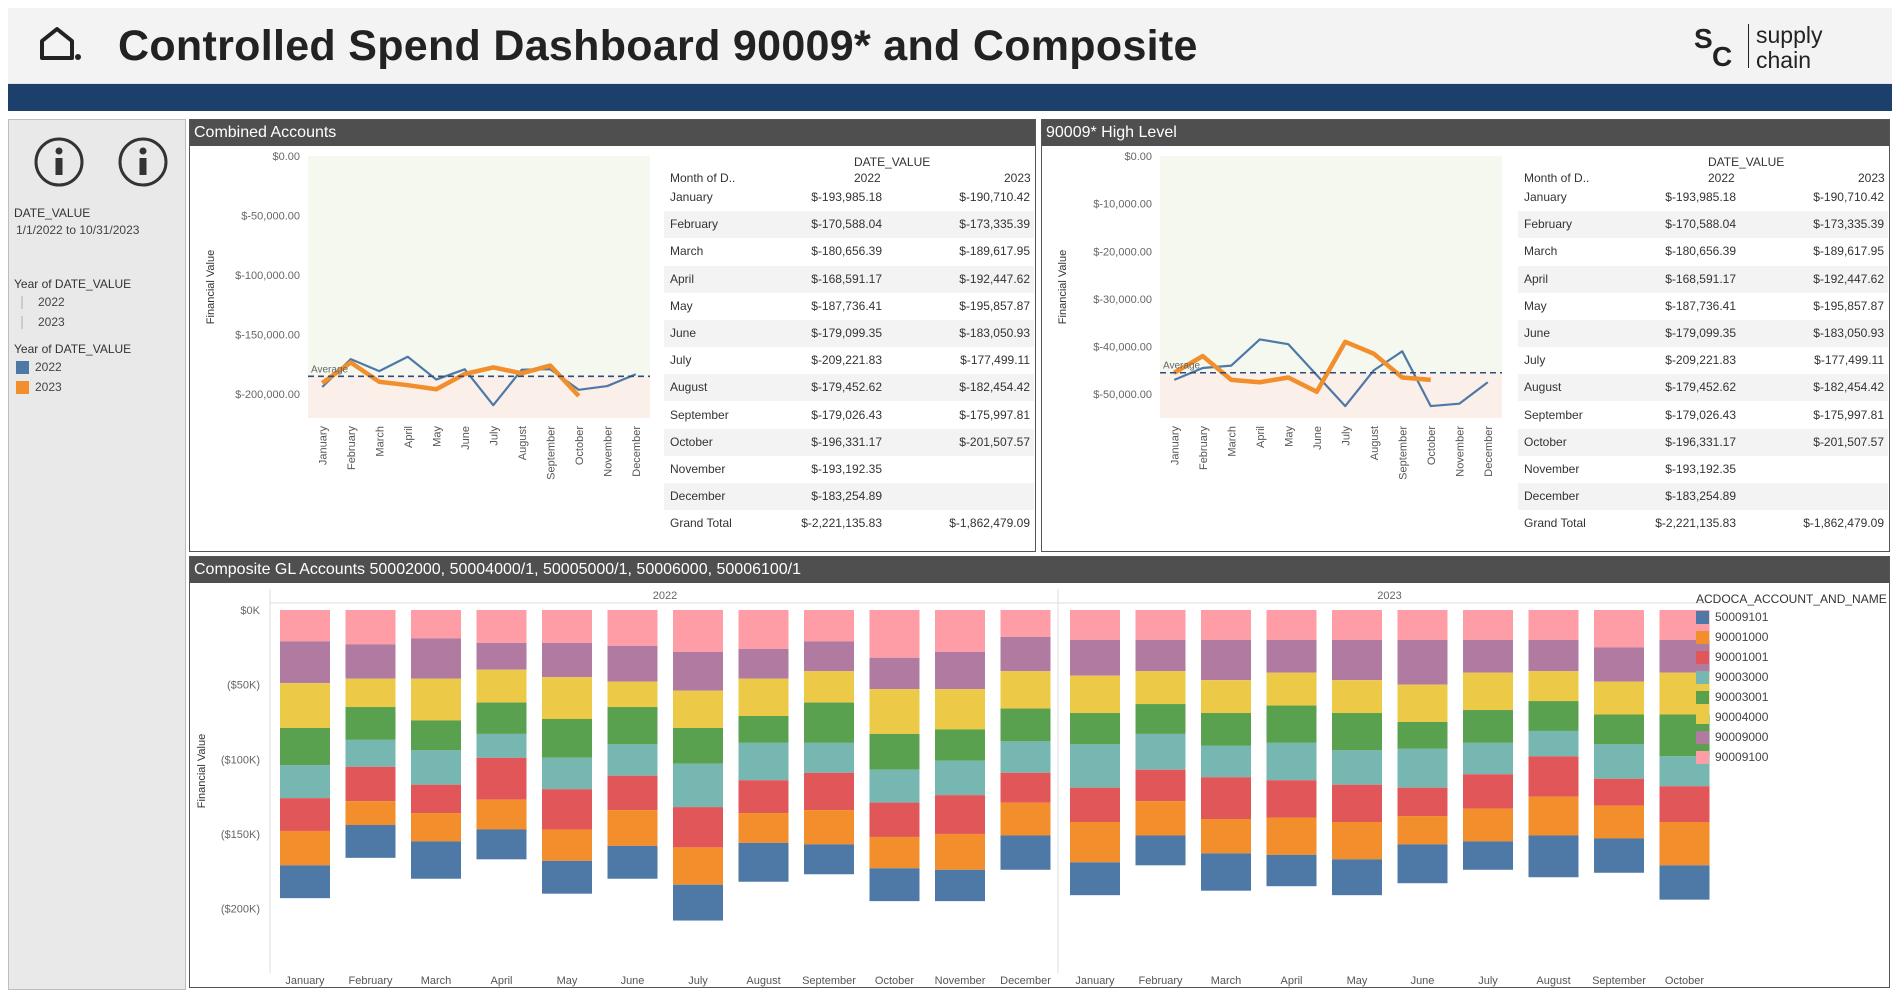  What do you see at coordinates (1732, 617) in the screenshot?
I see `account-legend-item: 50009101` at bounding box center [1732, 617].